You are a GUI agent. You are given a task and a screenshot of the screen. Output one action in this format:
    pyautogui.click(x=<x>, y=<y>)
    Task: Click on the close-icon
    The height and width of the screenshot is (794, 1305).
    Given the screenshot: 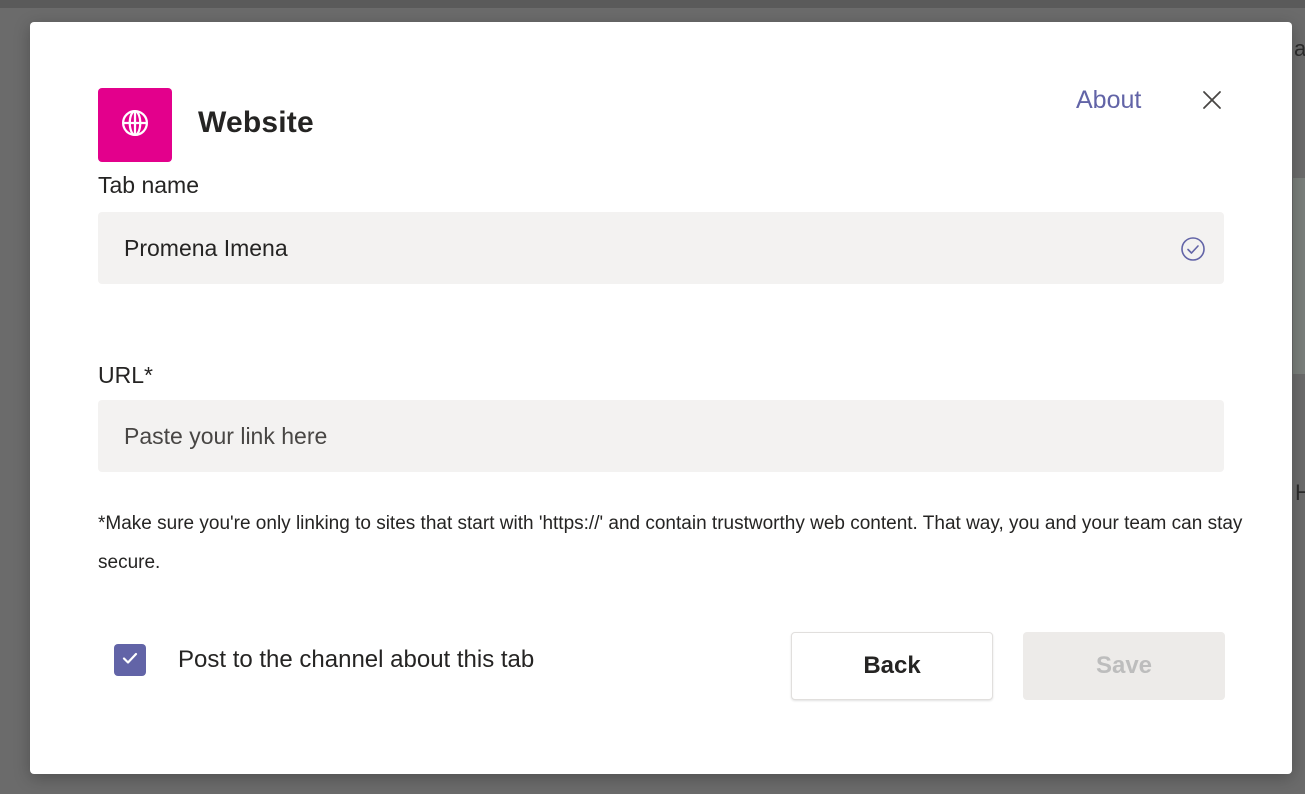 What is the action you would take?
    pyautogui.click(x=1212, y=102)
    